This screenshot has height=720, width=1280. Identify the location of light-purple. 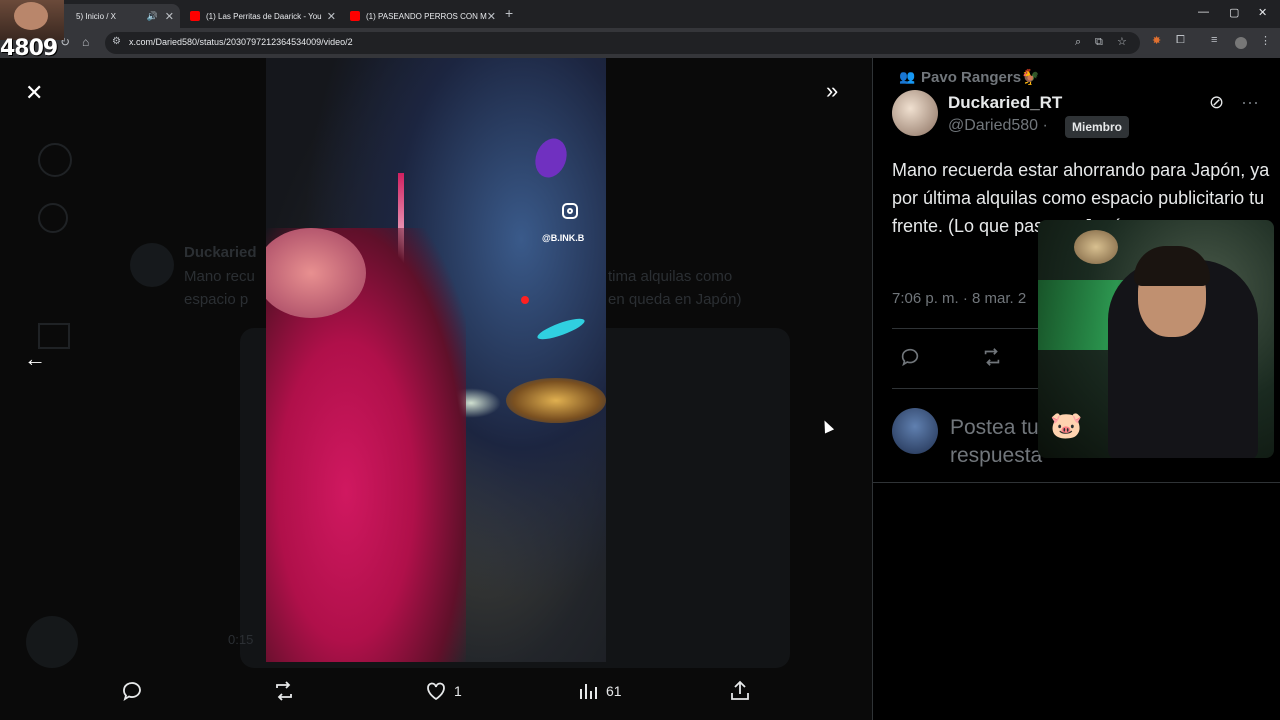
(551, 158).